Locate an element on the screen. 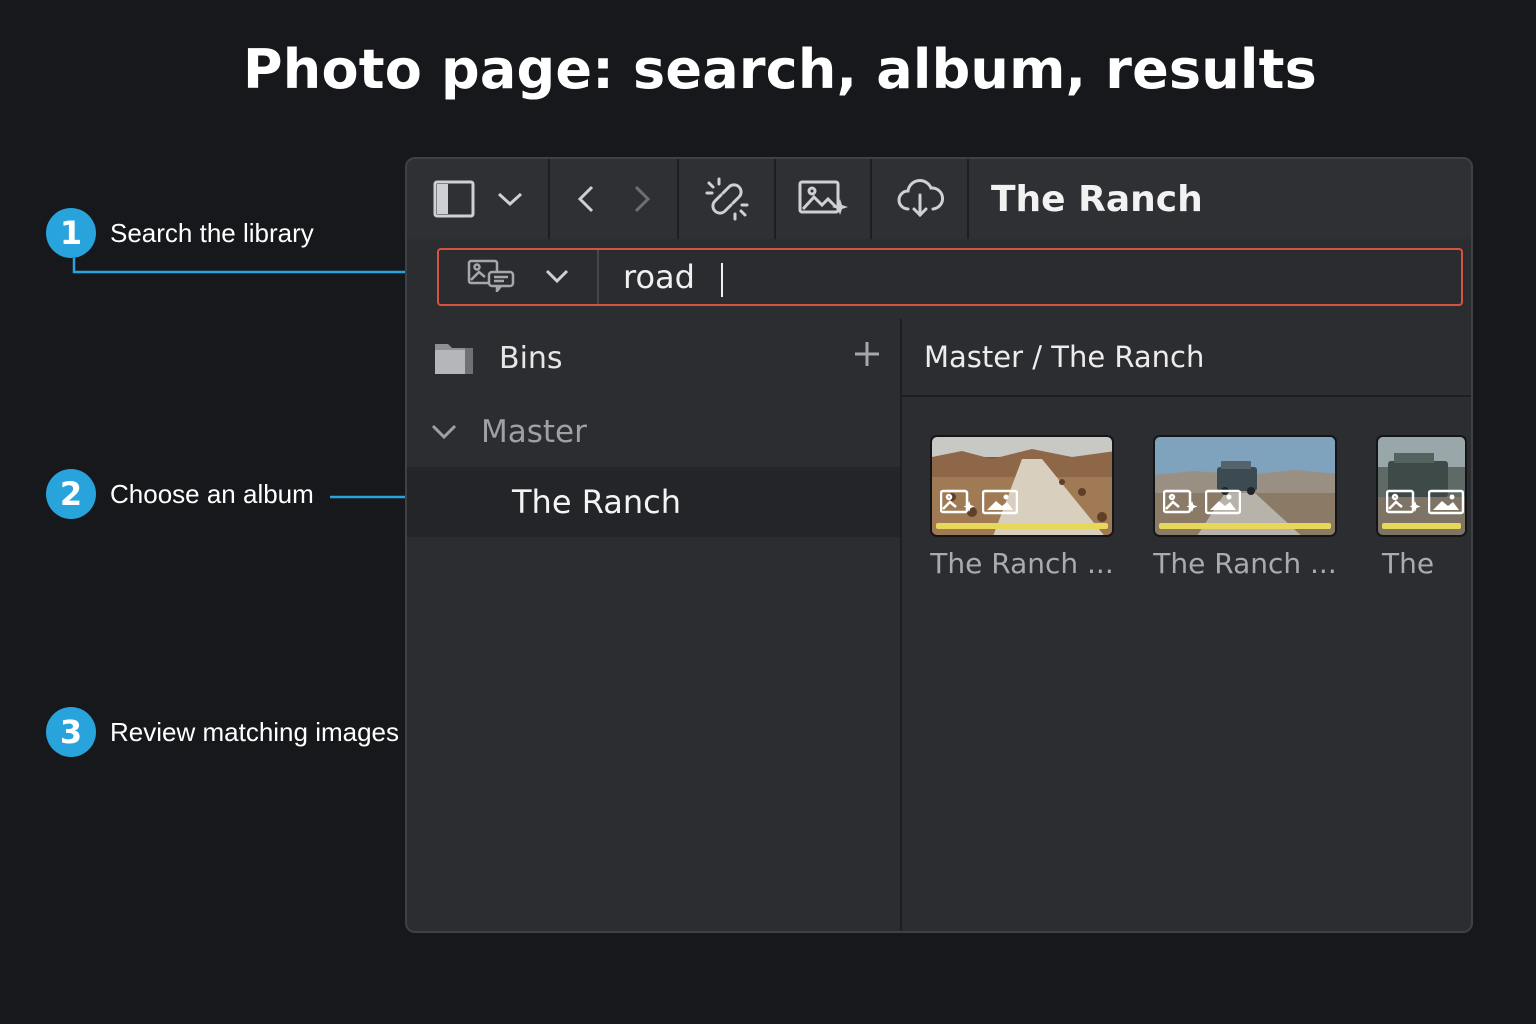 Image resolution: width=1536 pixels, height=1024 pixels. breadcrumb: Master / The Ranch is located at coordinates (1186, 358).